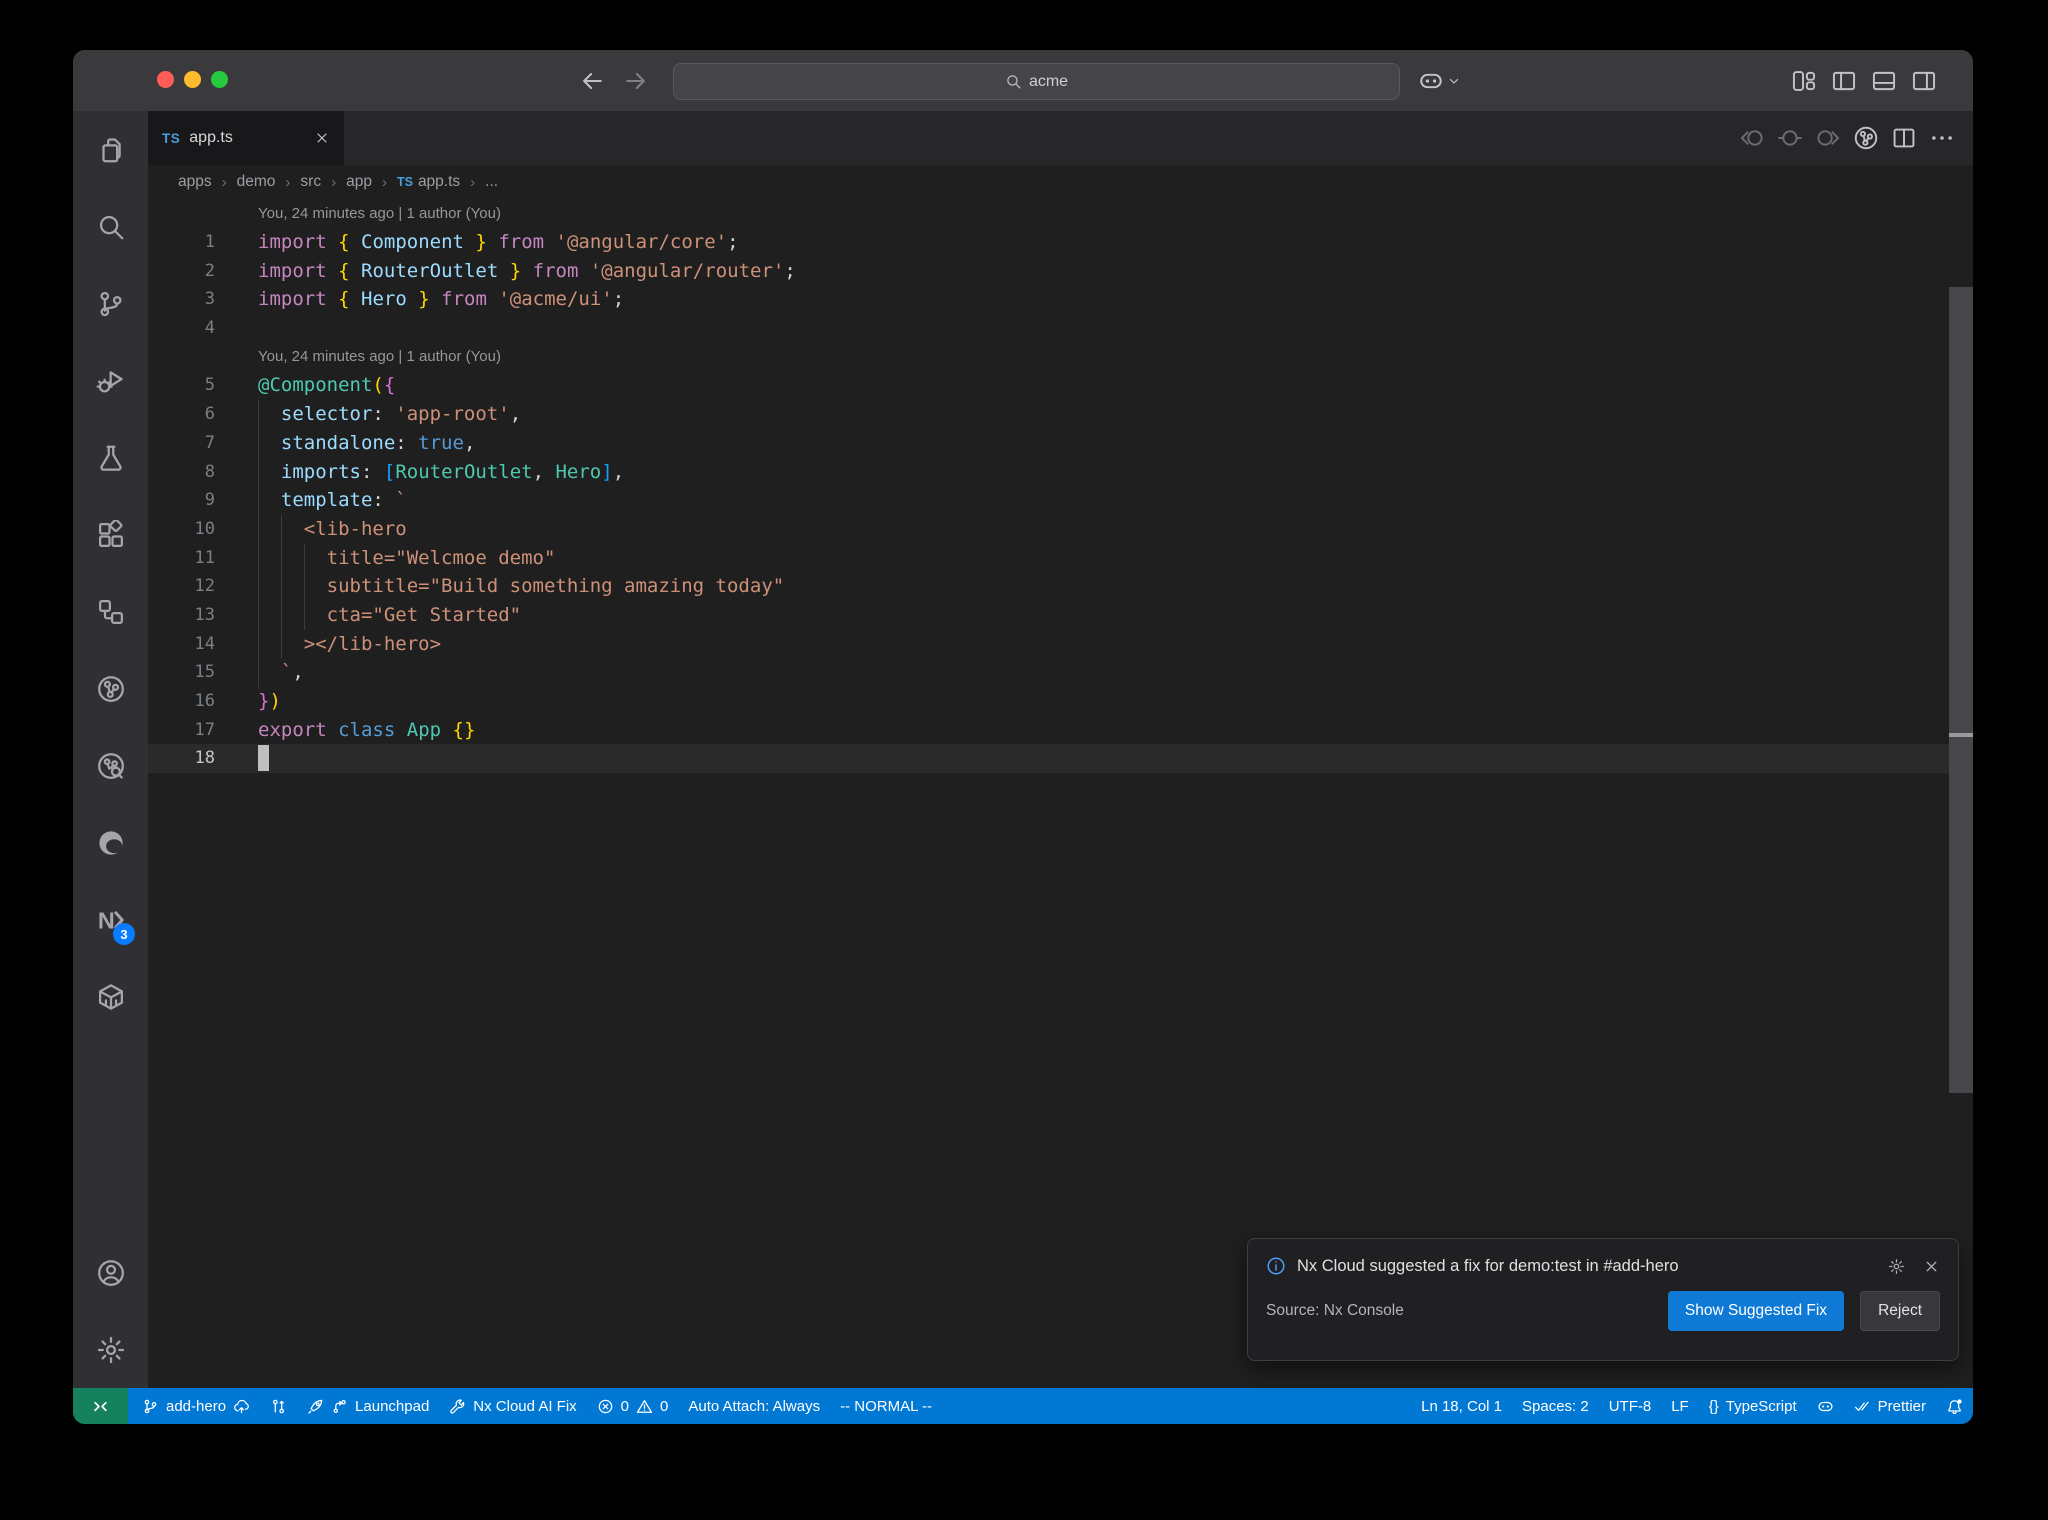  I want to click on search-value: acme, so click(1048, 81).